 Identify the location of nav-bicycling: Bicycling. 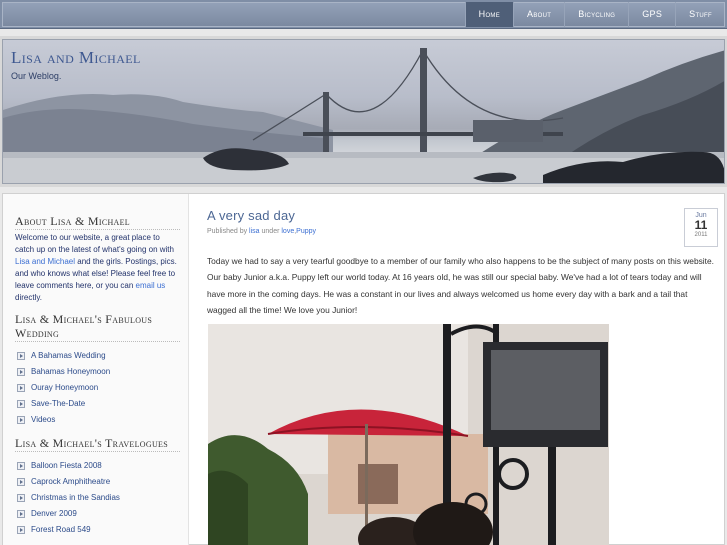
(596, 14).